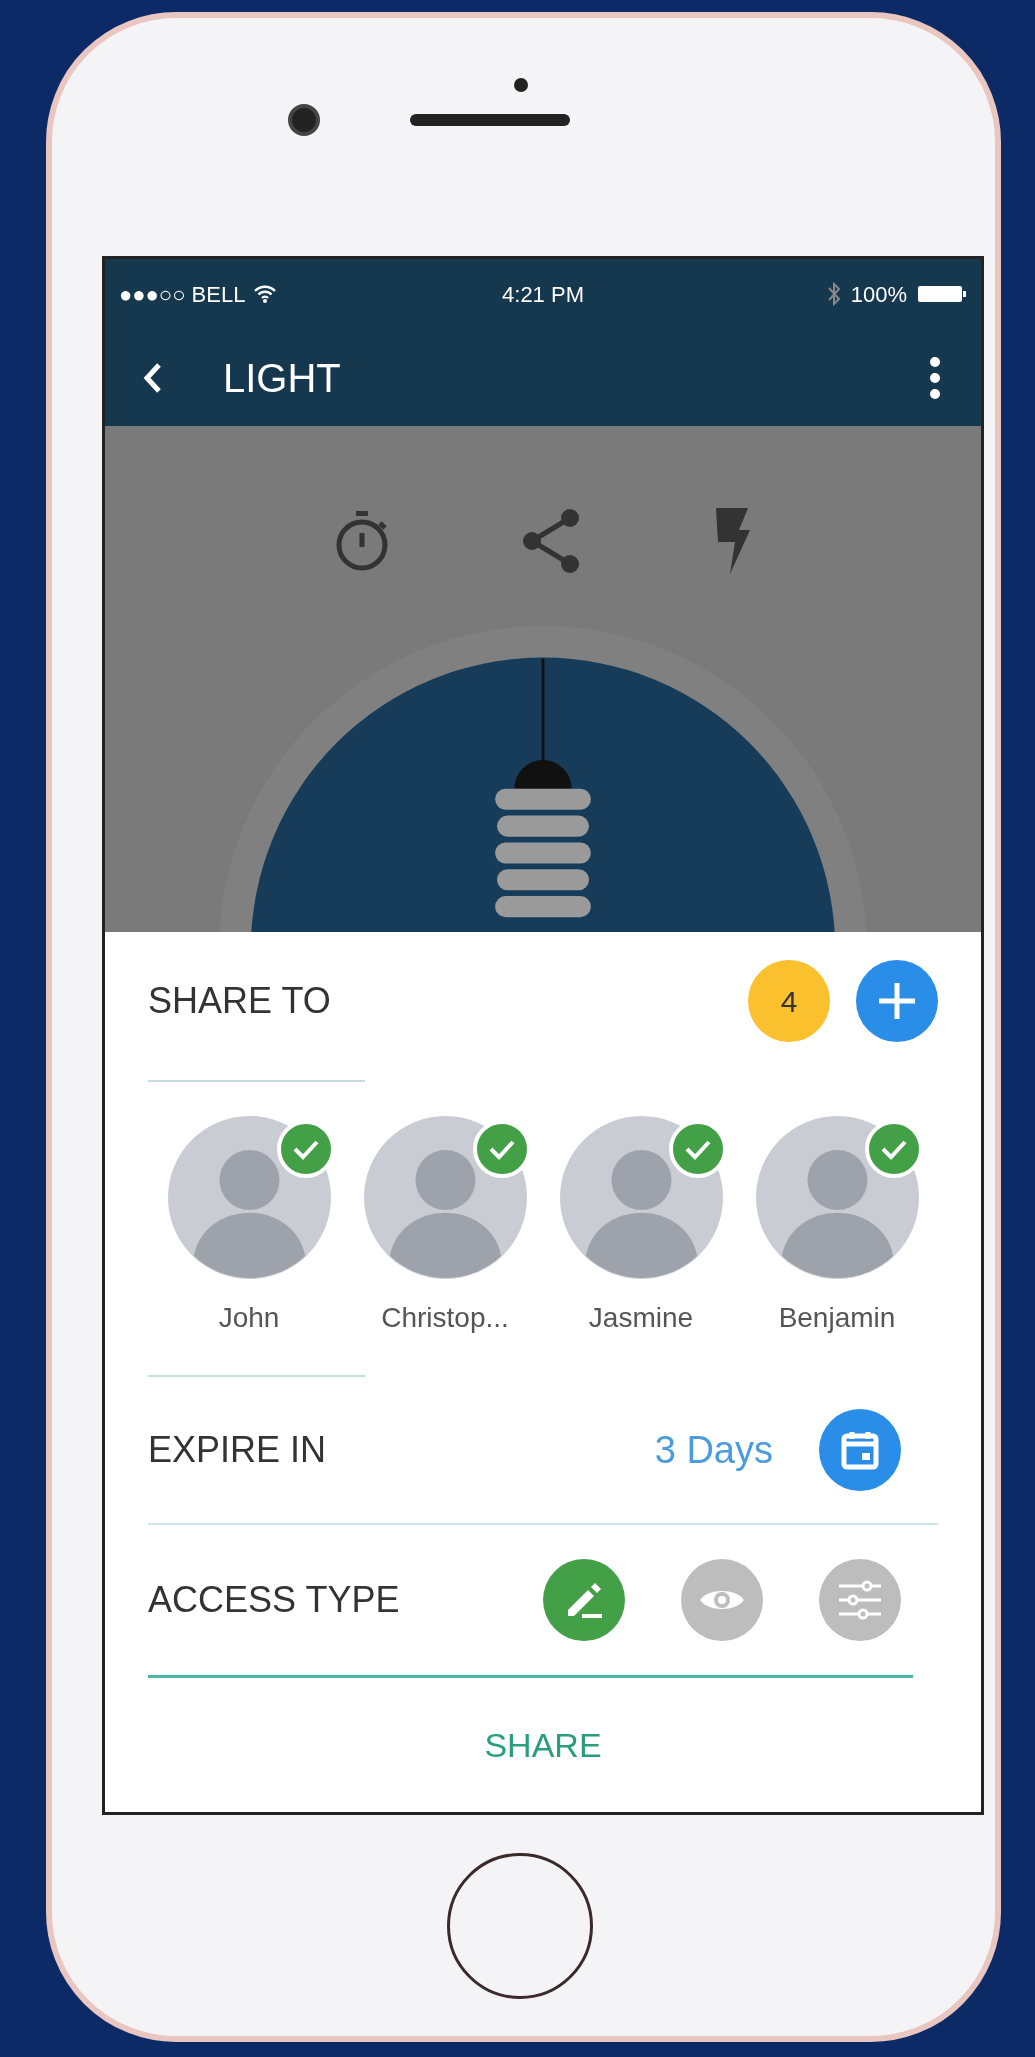 This screenshot has height=2057, width=1035. Describe the element at coordinates (713, 1450) in the screenshot. I see `expire-value: 3 Days` at that location.